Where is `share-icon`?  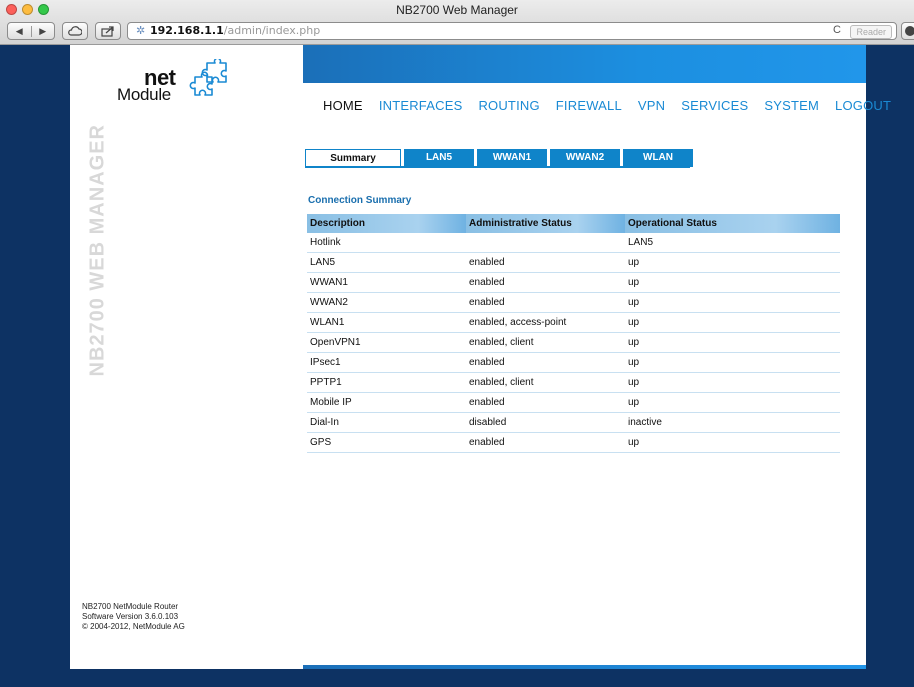
share-icon is located at coordinates (107, 31).